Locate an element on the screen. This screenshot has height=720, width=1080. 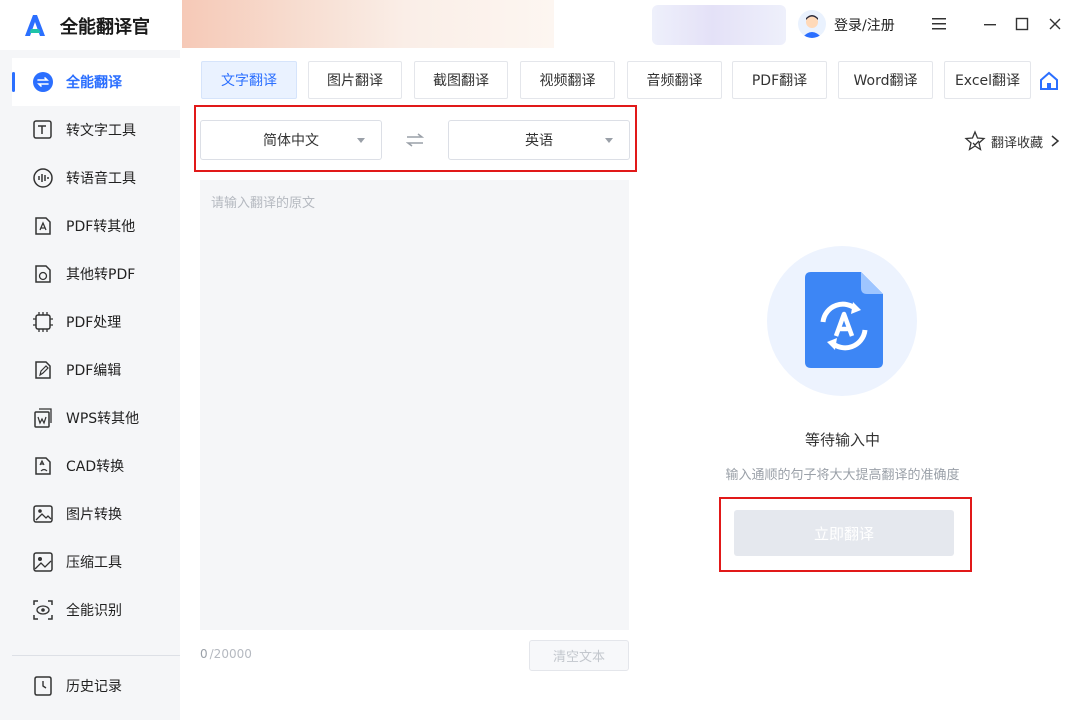
favorites-link: 翻译收藏 is located at coordinates (1012, 141).